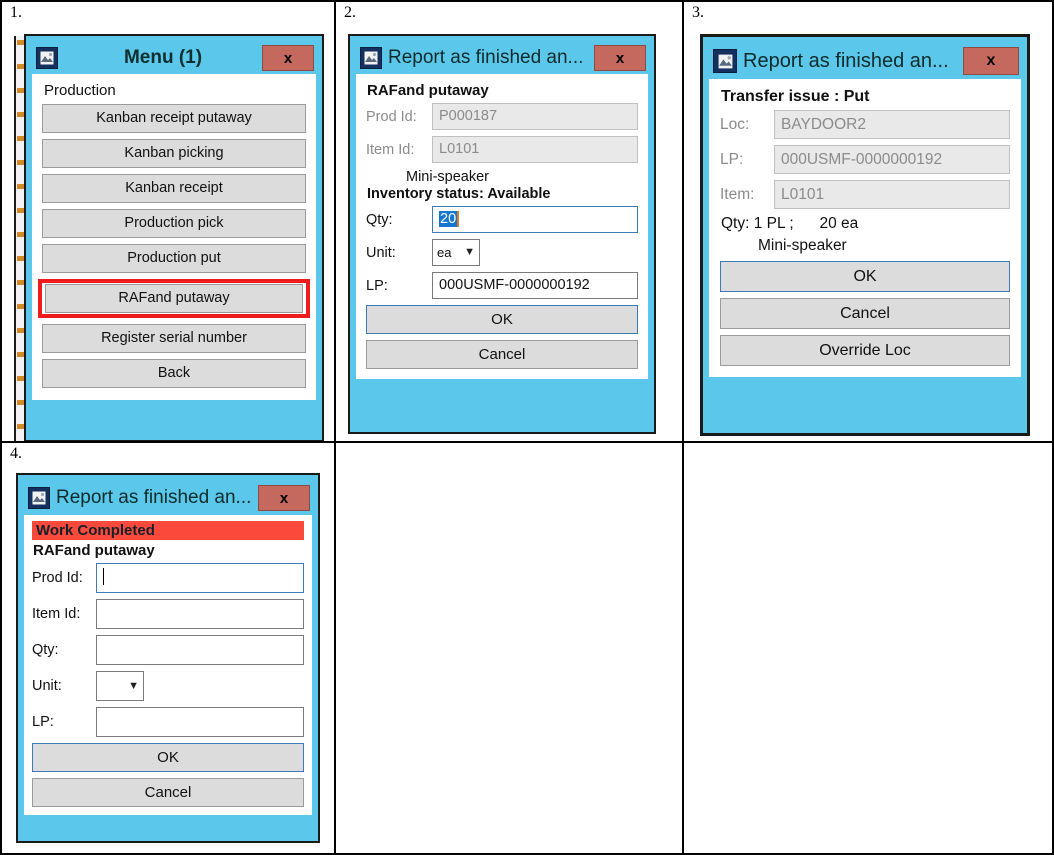  What do you see at coordinates (80, 90) in the screenshot?
I see `section-label: Production` at bounding box center [80, 90].